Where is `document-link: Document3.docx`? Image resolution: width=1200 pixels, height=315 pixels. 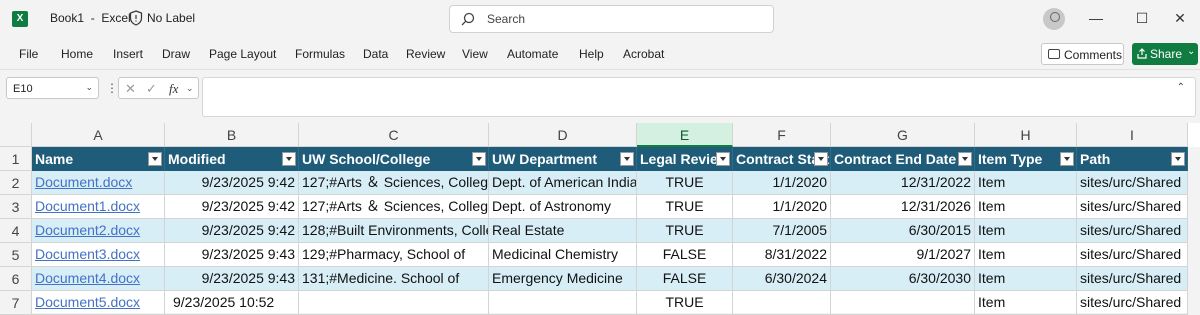 document-link: Document3.docx is located at coordinates (98, 255).